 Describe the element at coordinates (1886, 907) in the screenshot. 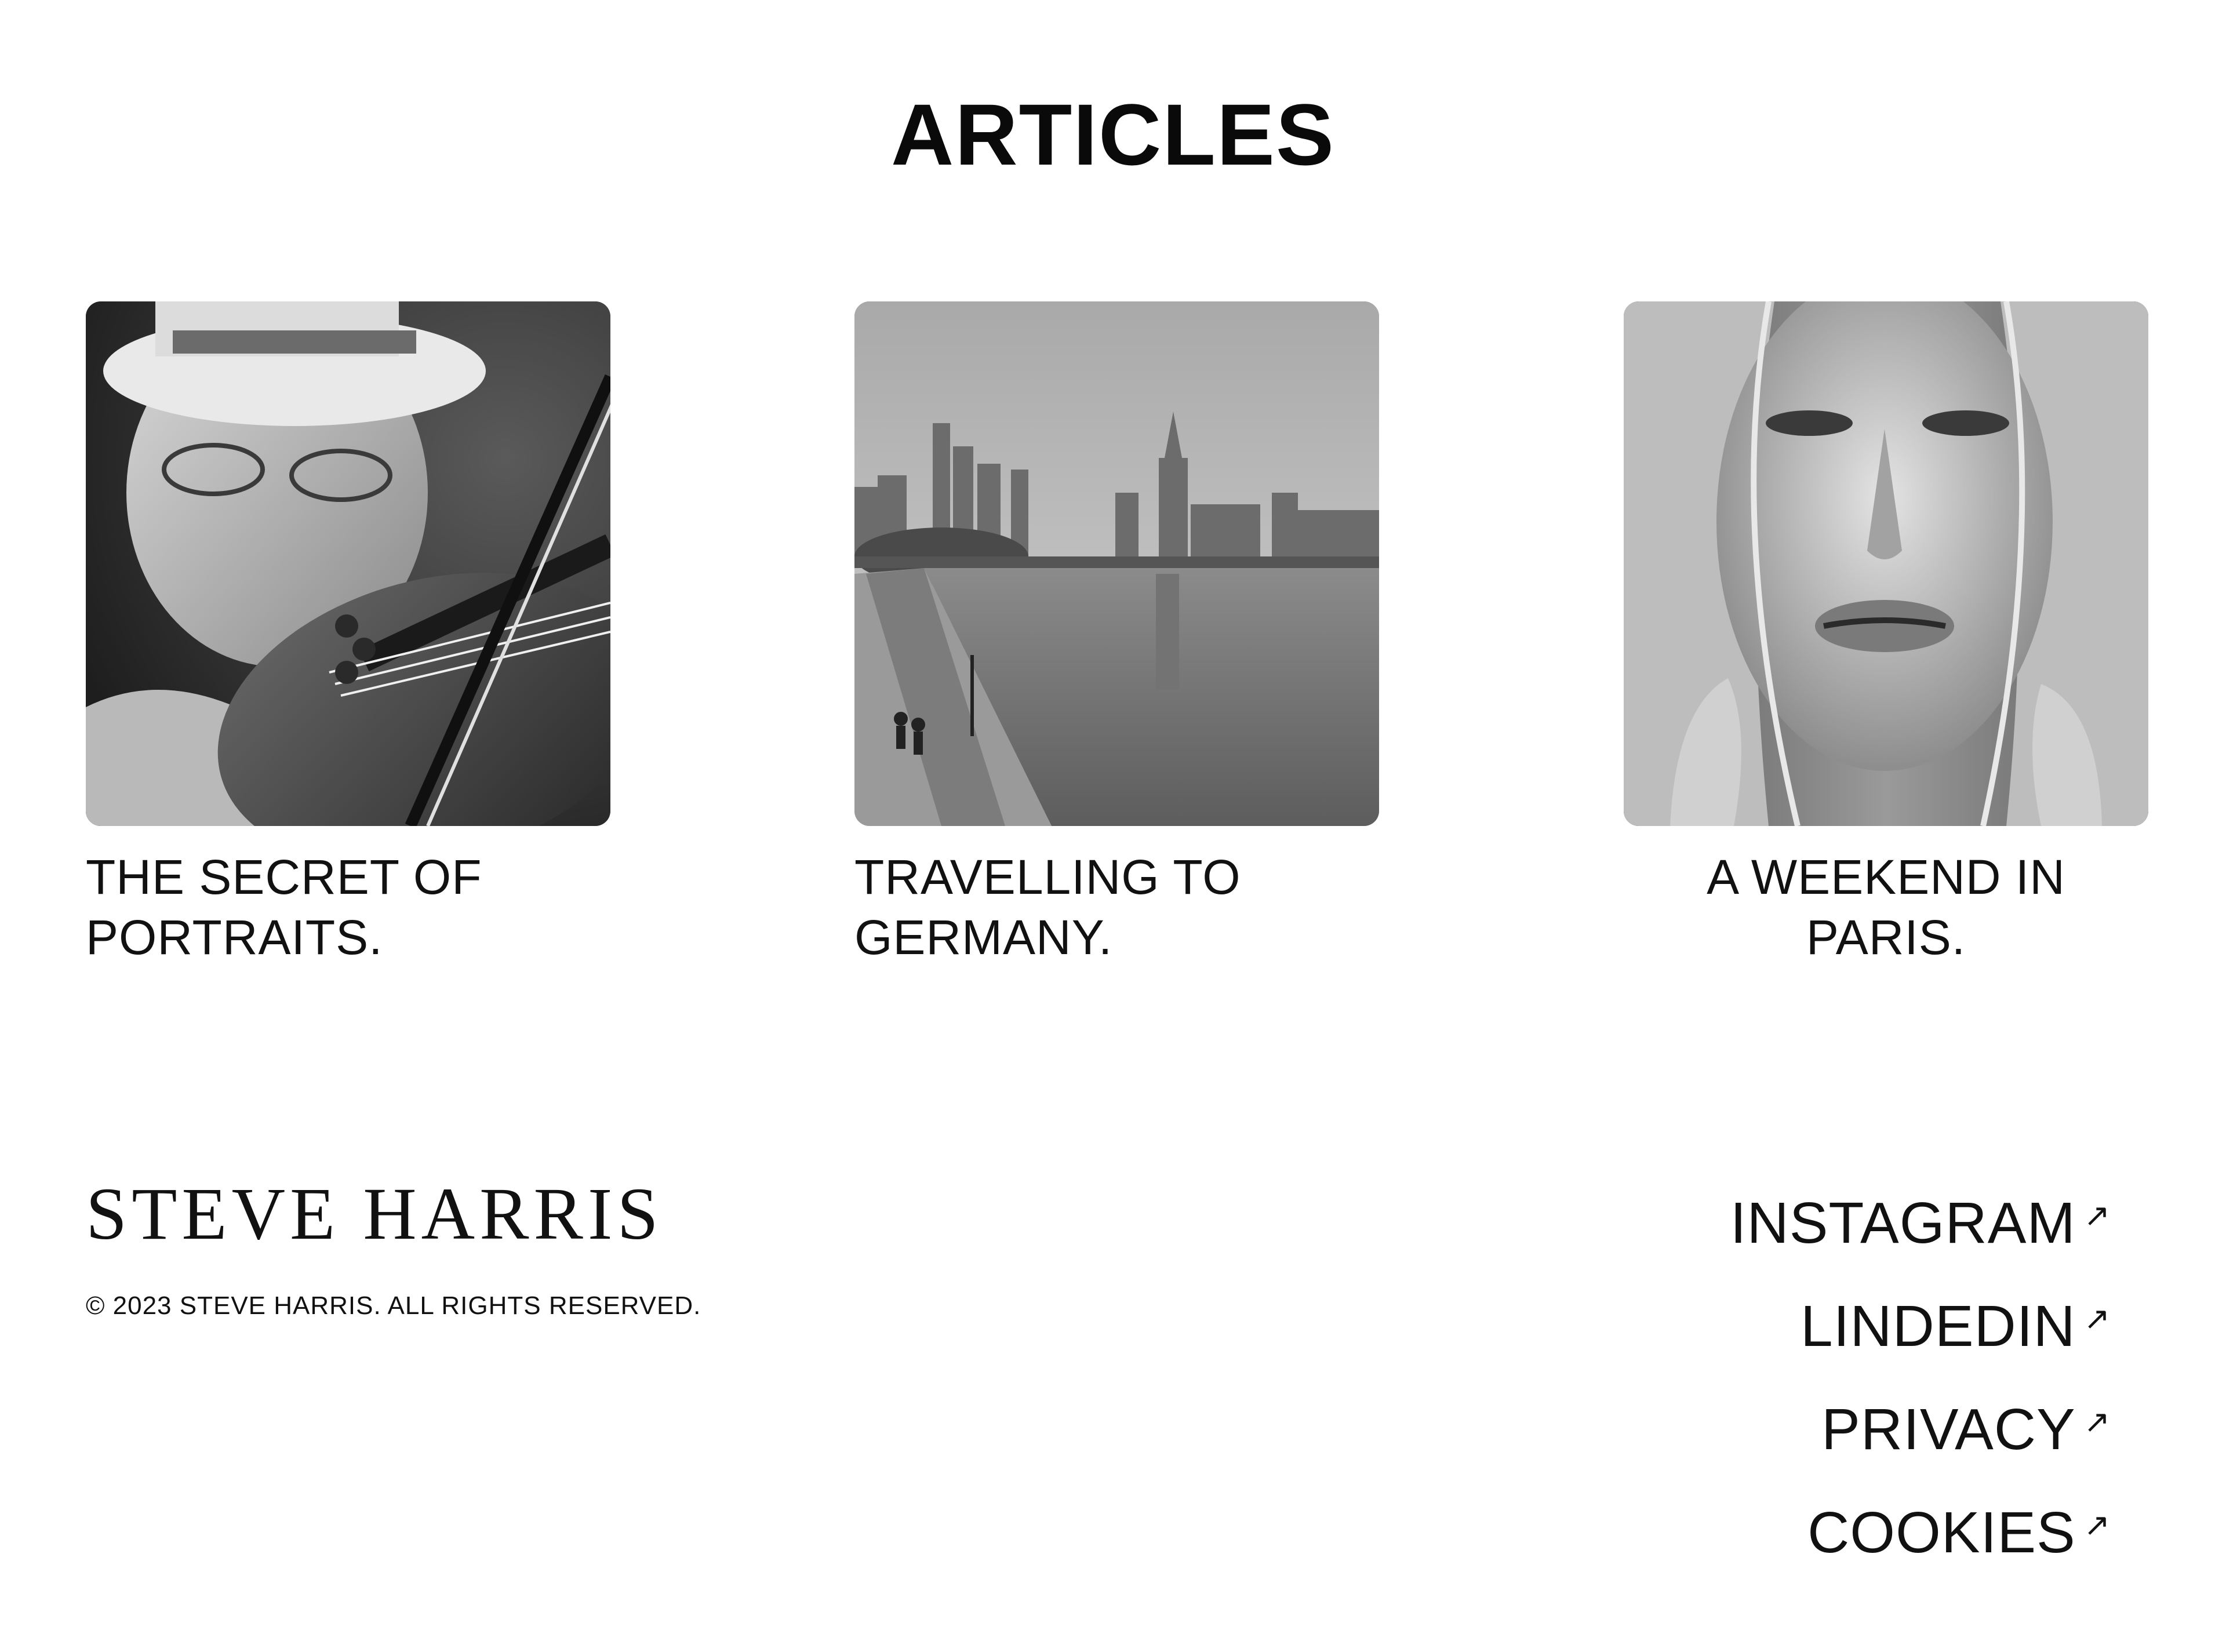

I see `article-title: A WEEKEND IN PARIS.` at that location.